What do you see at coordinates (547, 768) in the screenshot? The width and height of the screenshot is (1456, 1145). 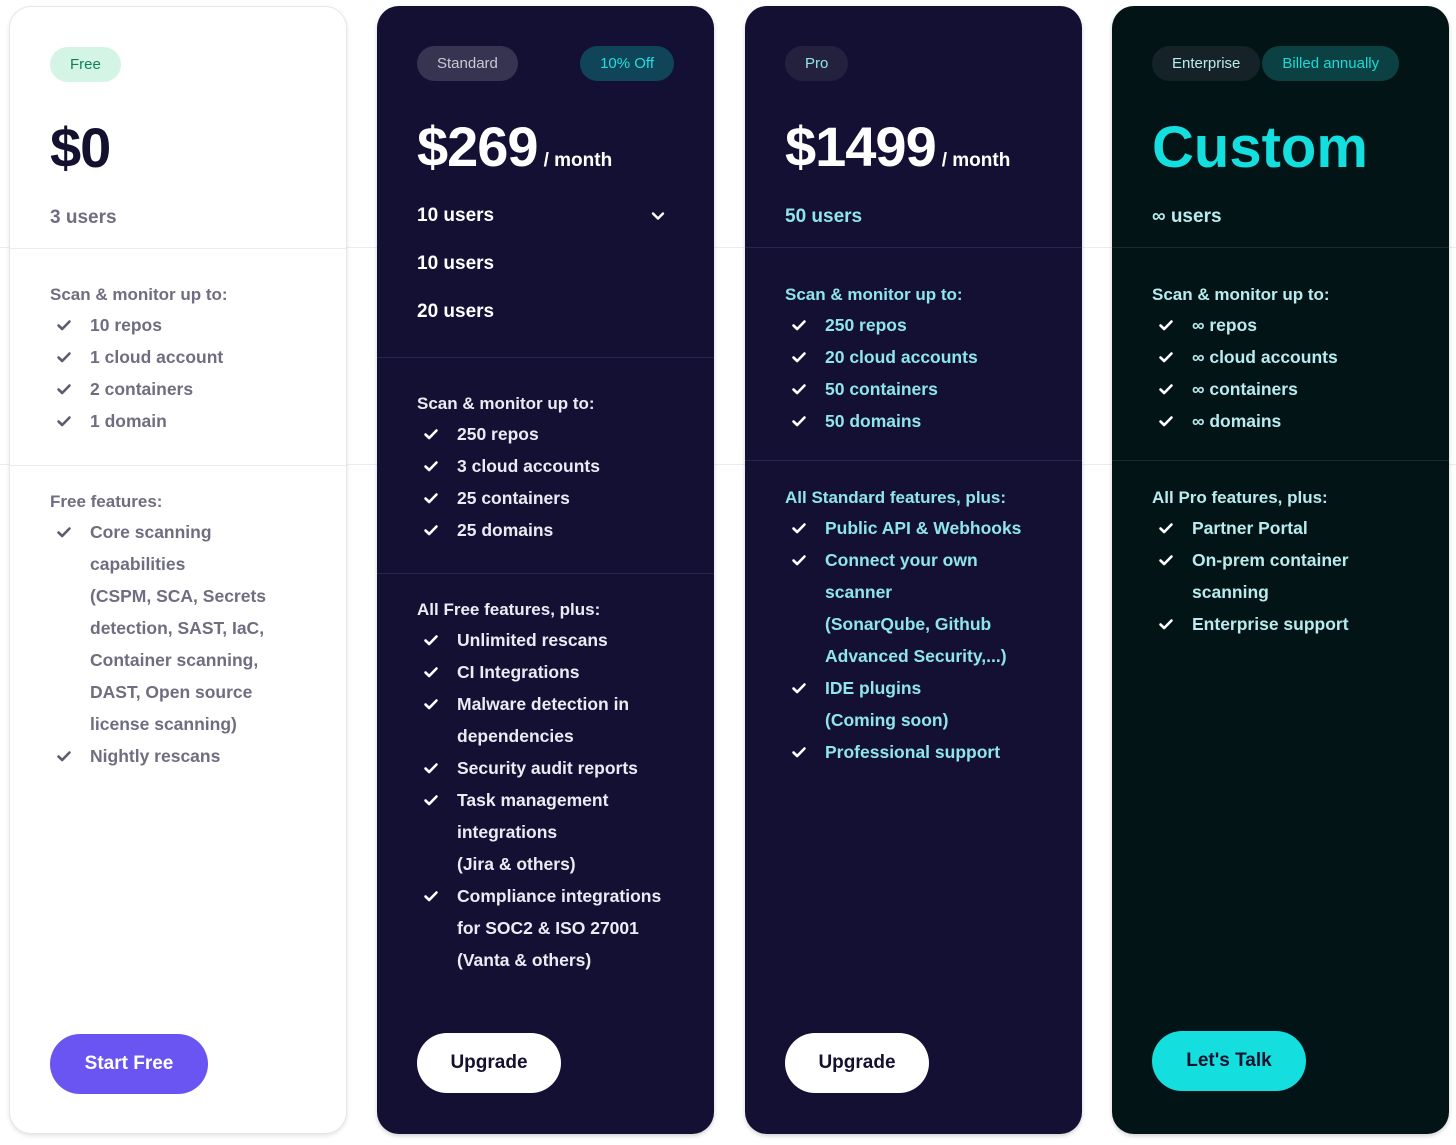 I see `list-item-text: Security audit reports` at bounding box center [547, 768].